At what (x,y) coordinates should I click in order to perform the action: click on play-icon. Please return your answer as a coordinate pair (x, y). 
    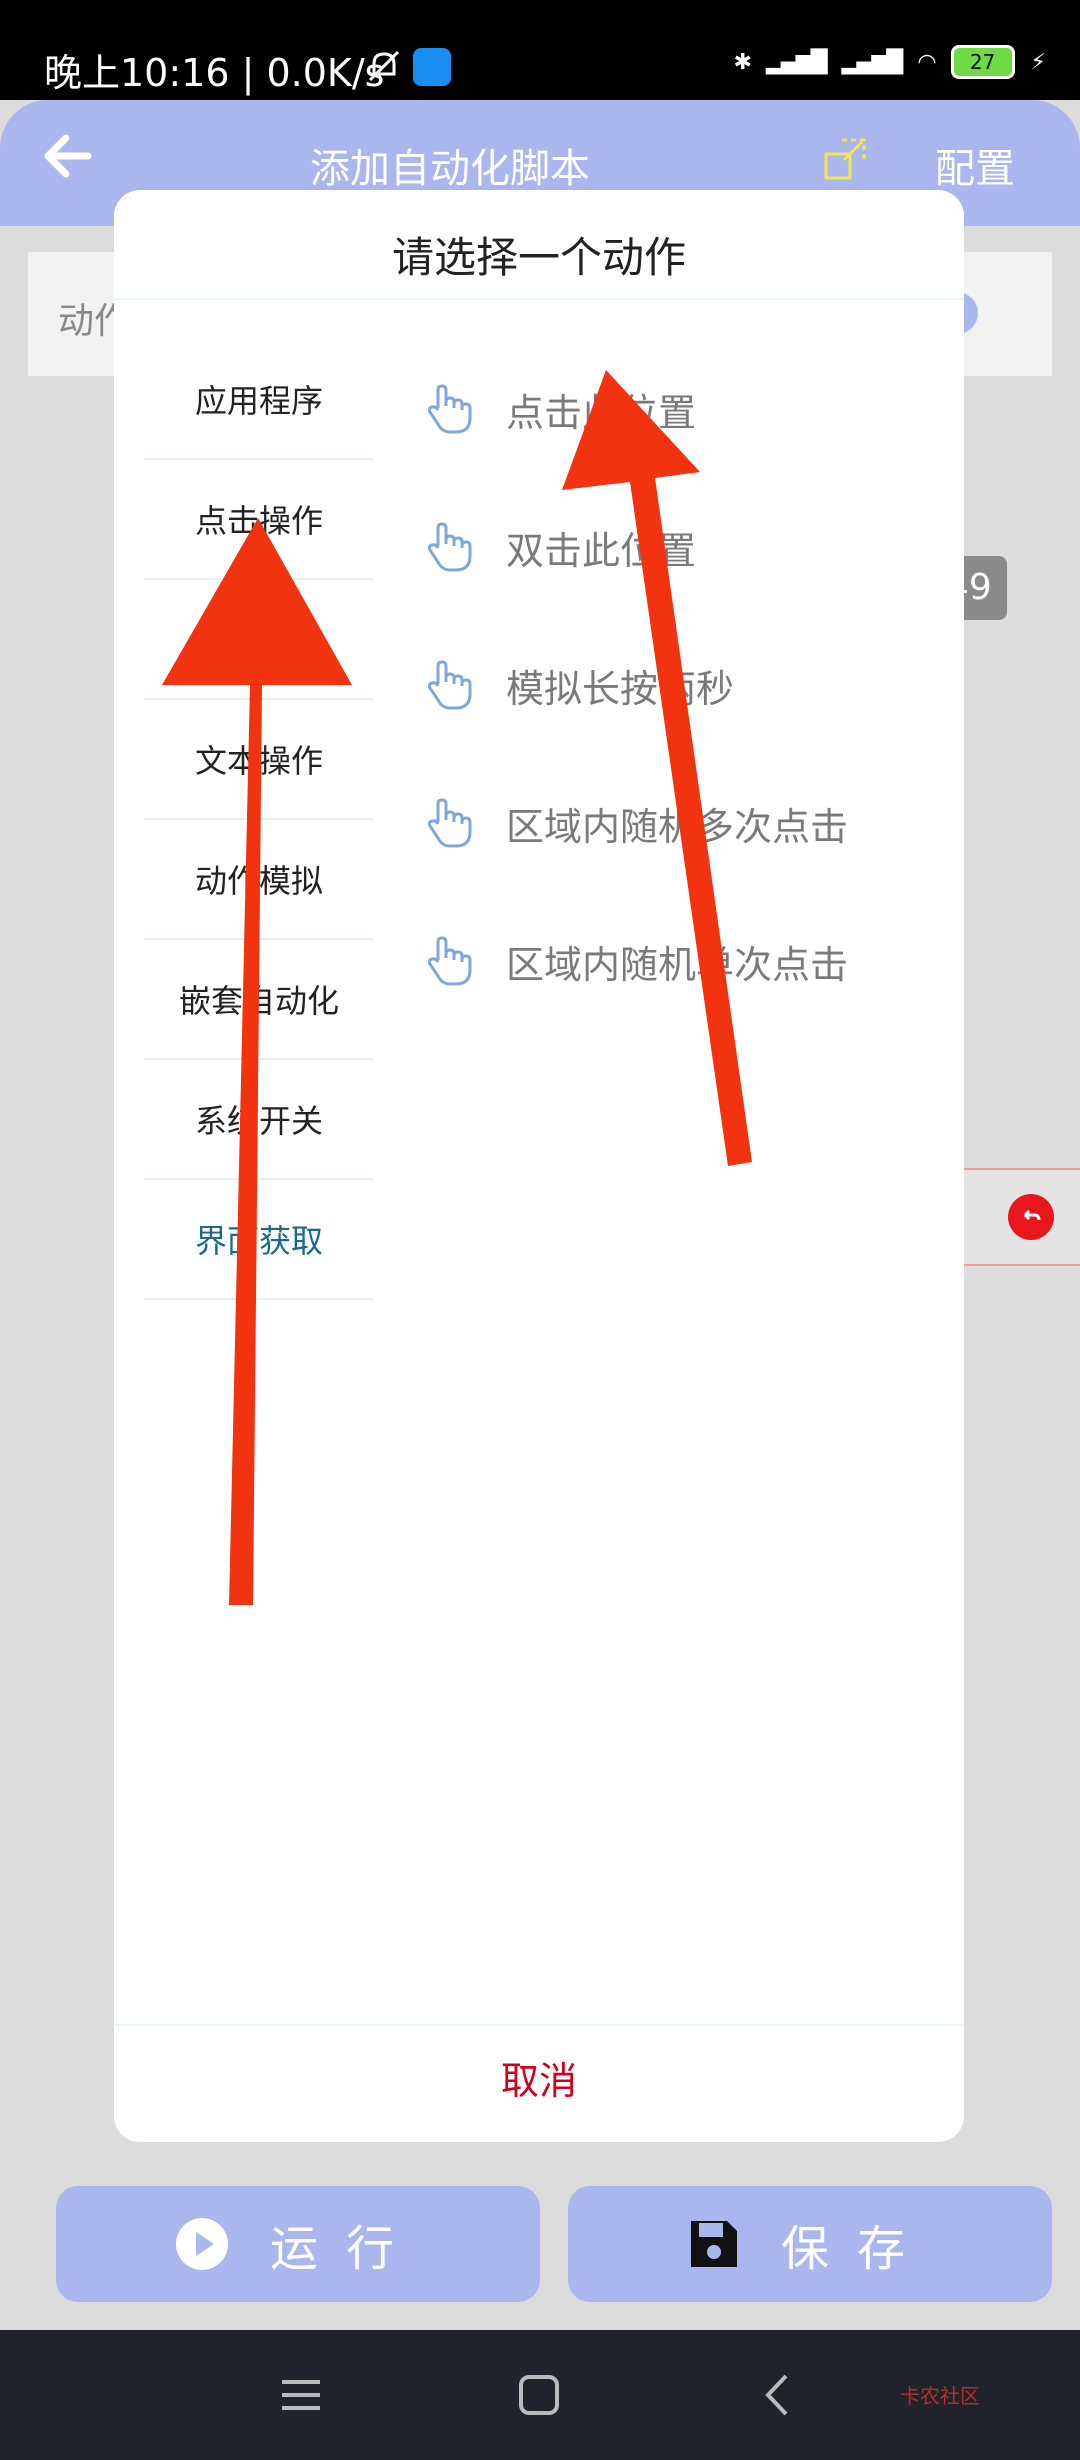
    Looking at the image, I should click on (201, 2244).